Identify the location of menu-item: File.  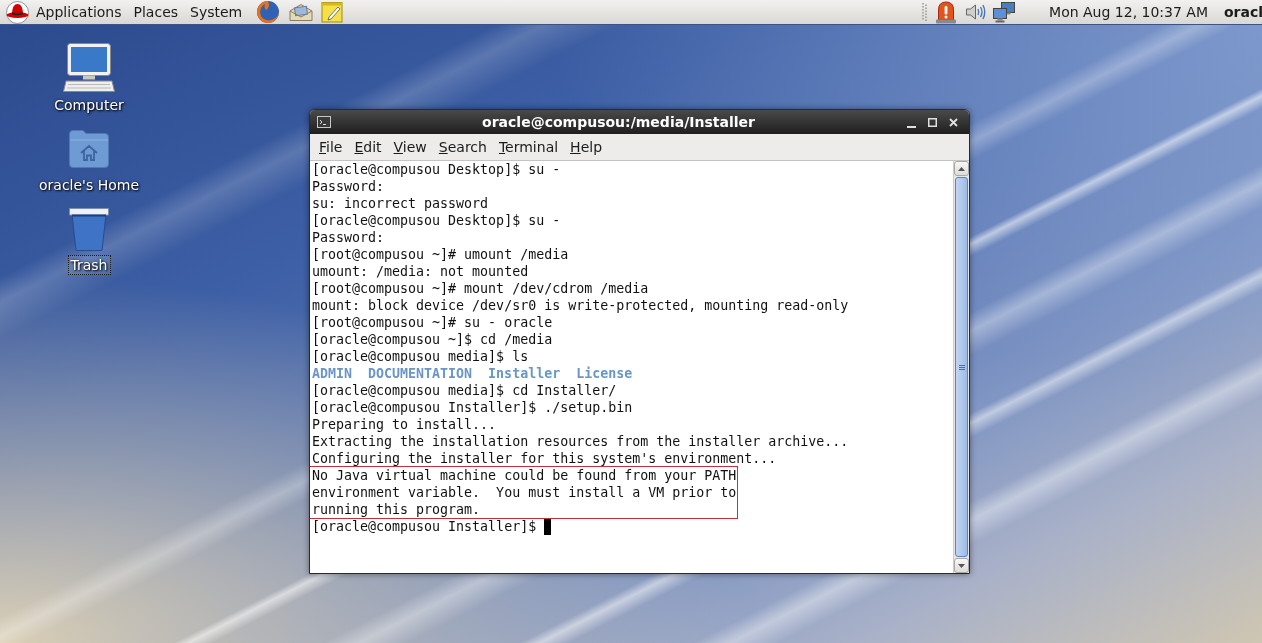
(331, 147).